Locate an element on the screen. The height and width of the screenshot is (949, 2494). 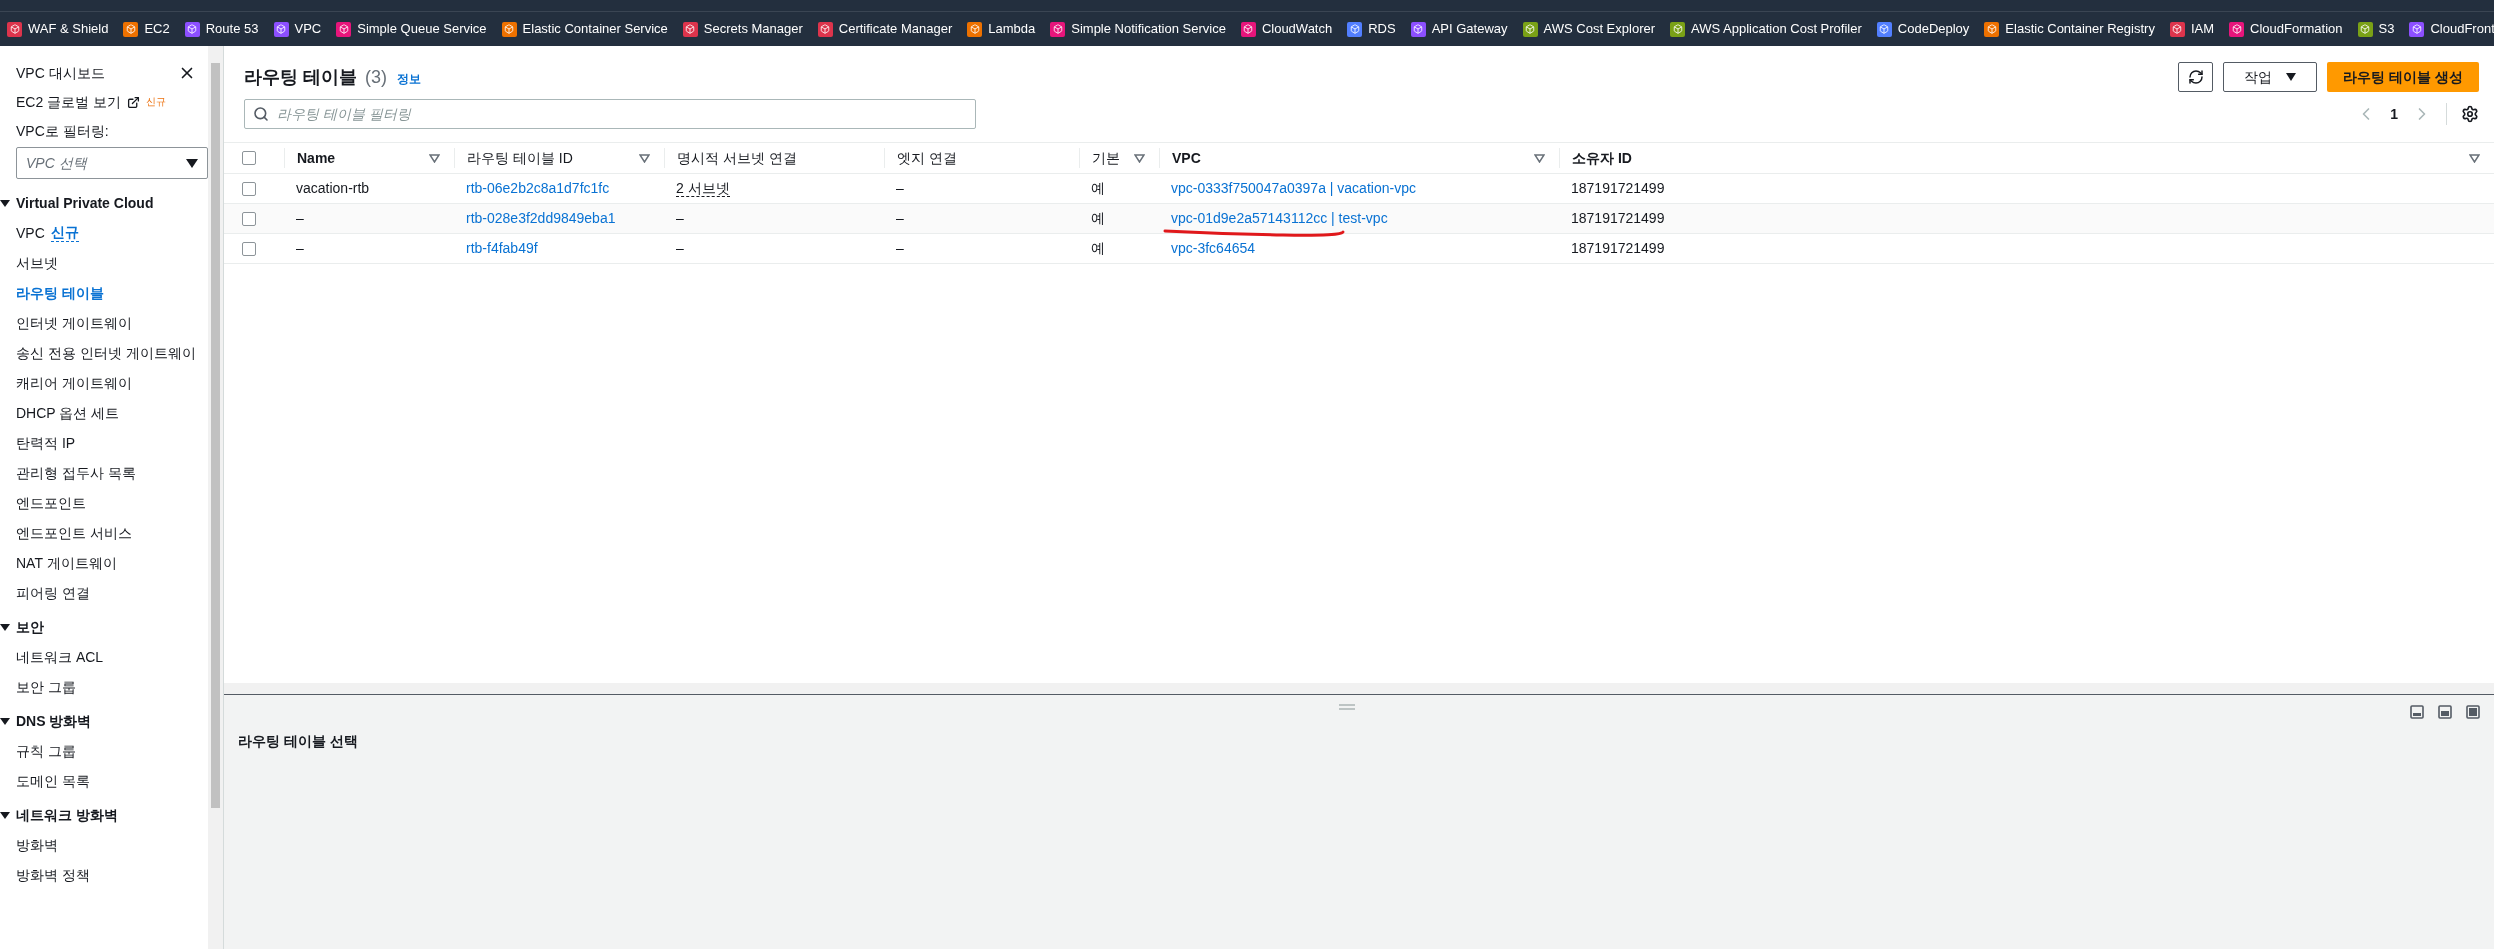
vpc-link: vpc-0333f750047a0397a | vacation-vpc is located at coordinates (1293, 188).